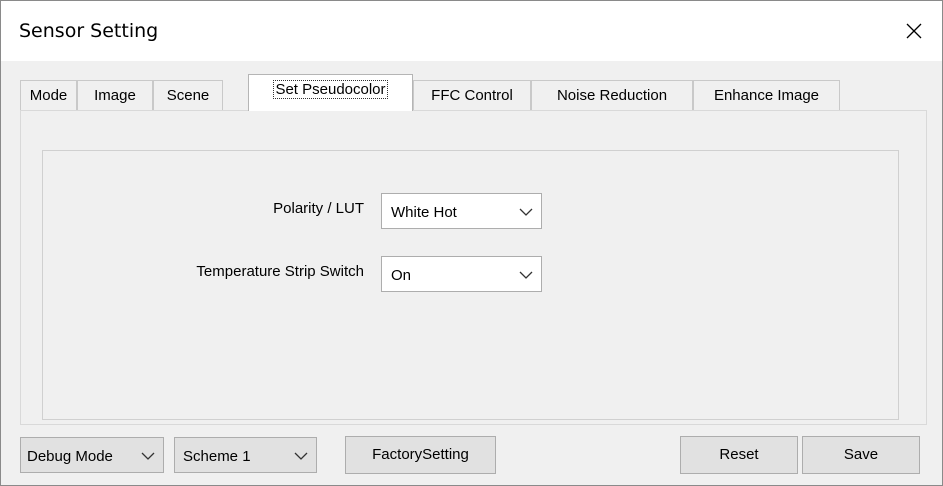 This screenshot has height=486, width=943. I want to click on tab-label: Enhance Image, so click(766, 95).